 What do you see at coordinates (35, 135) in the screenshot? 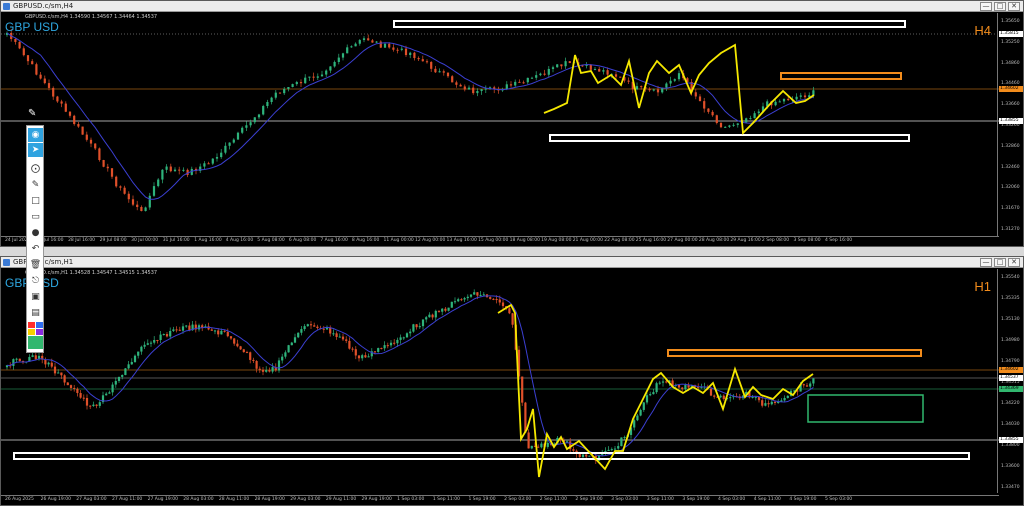
I see `eye-icon: ◉` at bounding box center [35, 135].